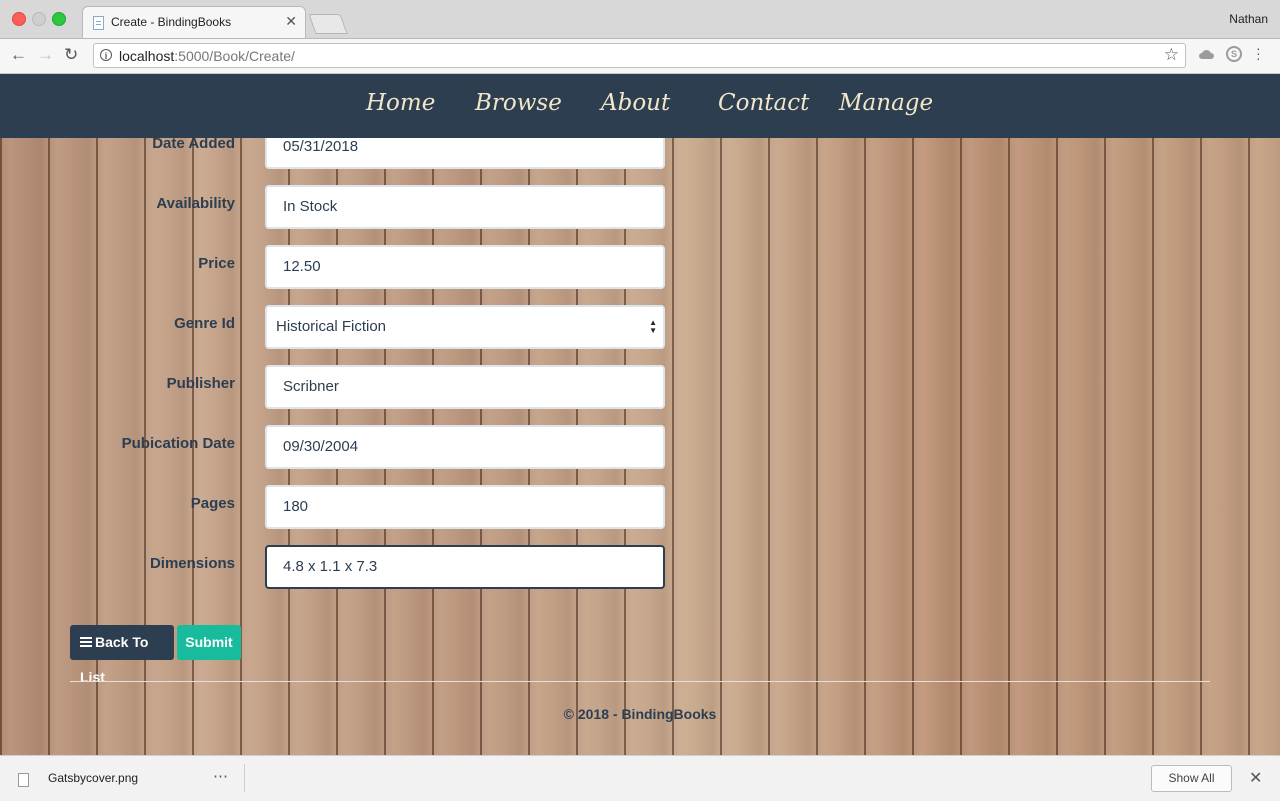 The height and width of the screenshot is (801, 1280). I want to click on download-shelf: Gatsbycover.png ⋯ Show All ✕, so click(640, 778).